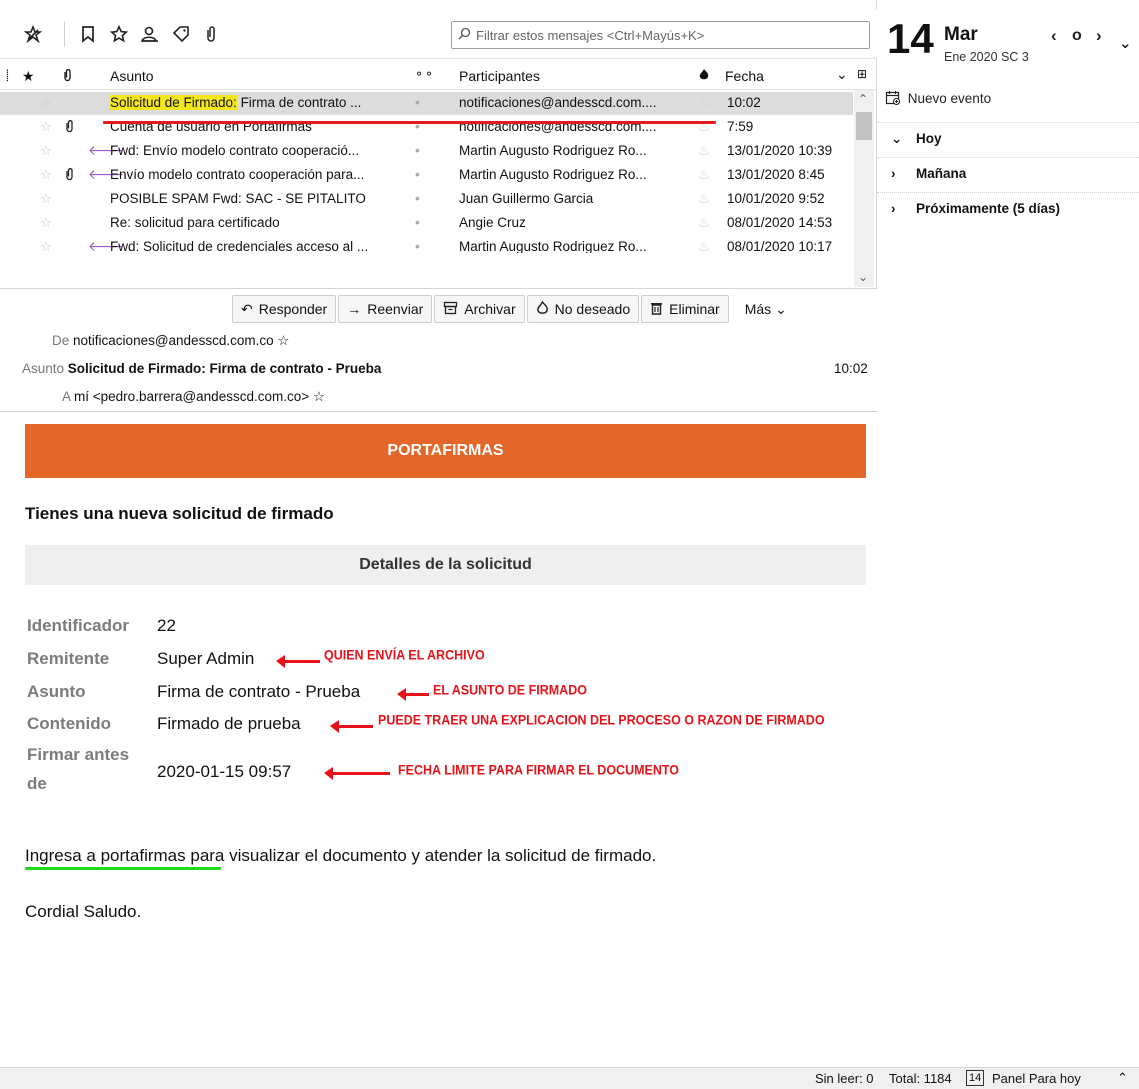 The width and height of the screenshot is (1139, 1089). I want to click on bookmark-icon, so click(88, 34).